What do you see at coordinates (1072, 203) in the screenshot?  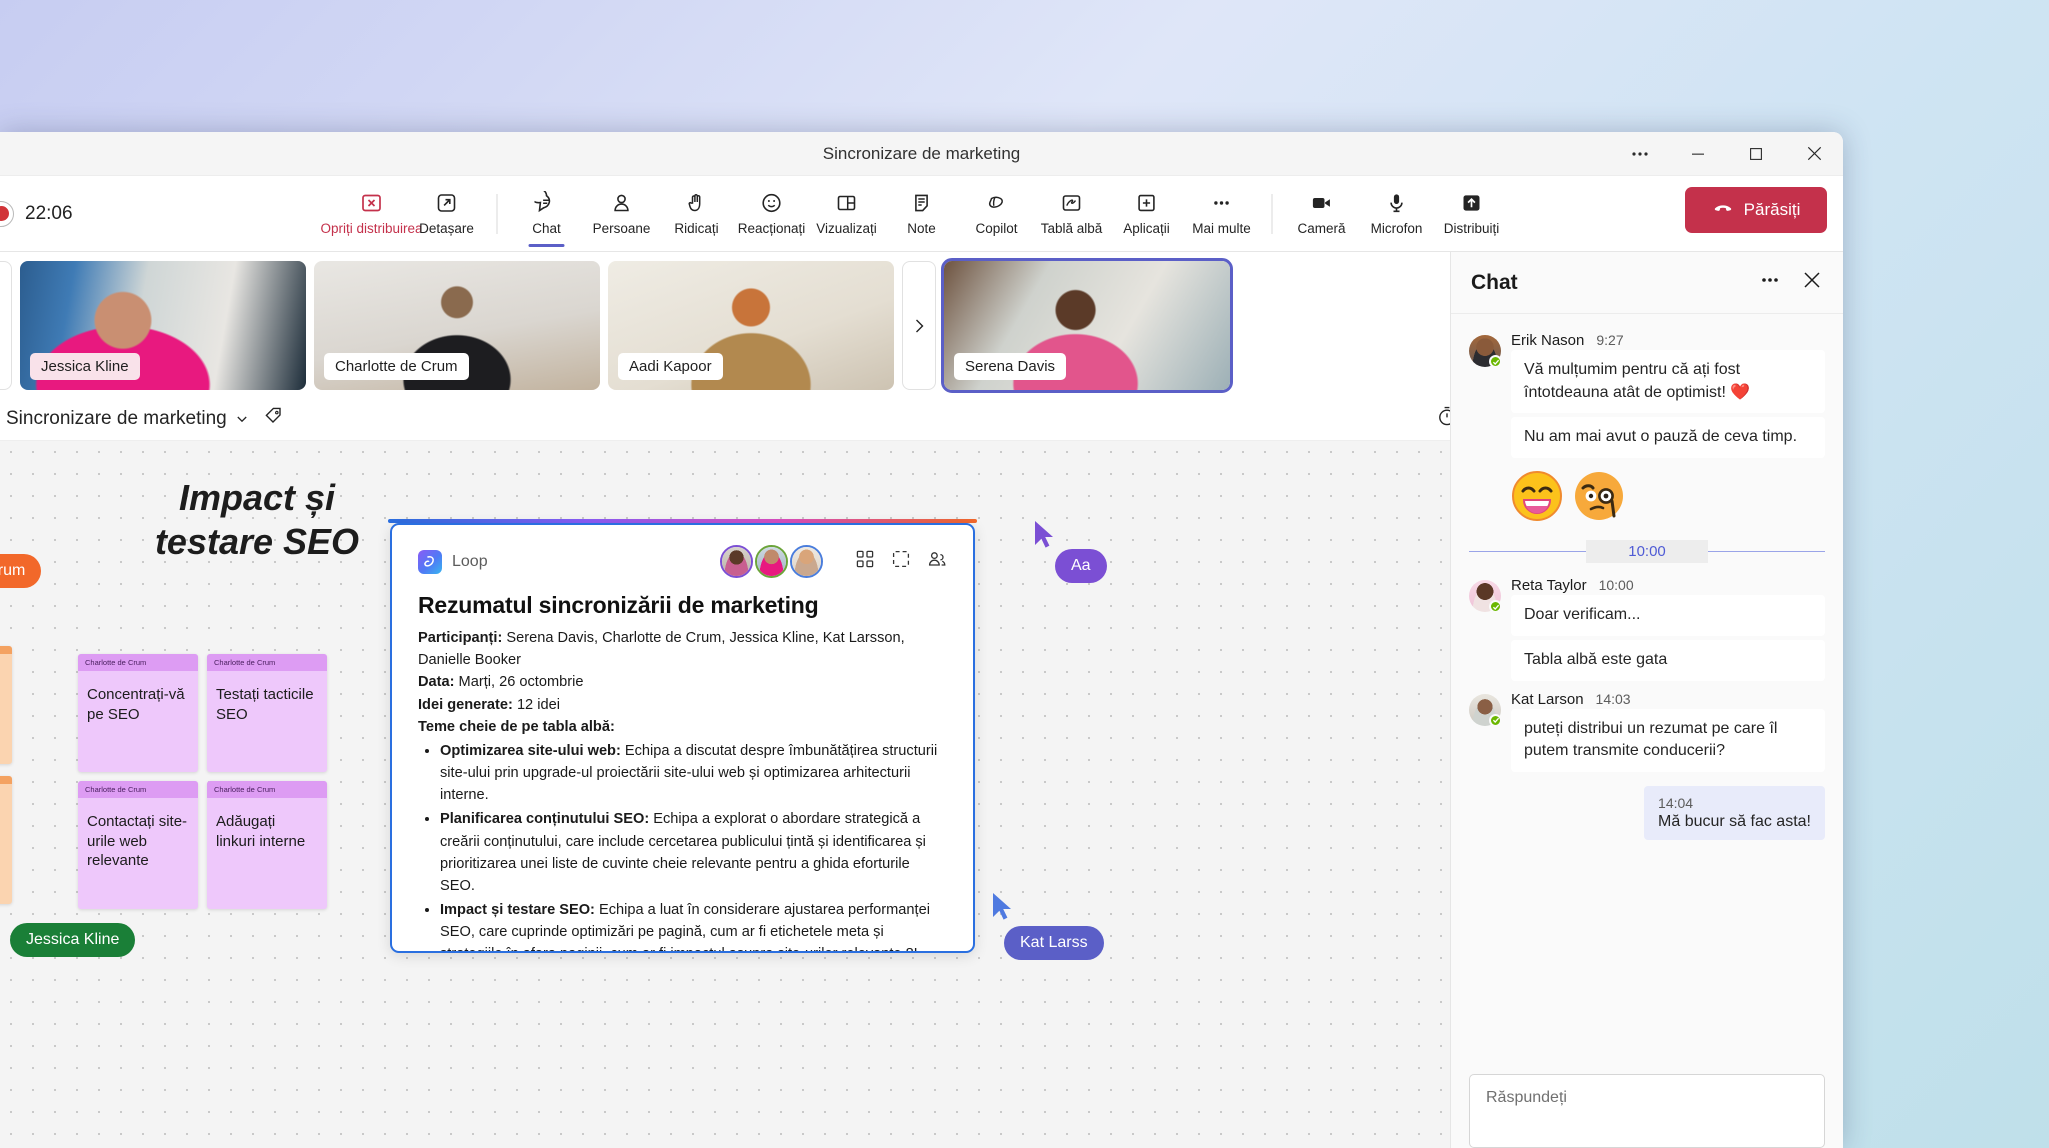 I see `whiteboard-icon` at bounding box center [1072, 203].